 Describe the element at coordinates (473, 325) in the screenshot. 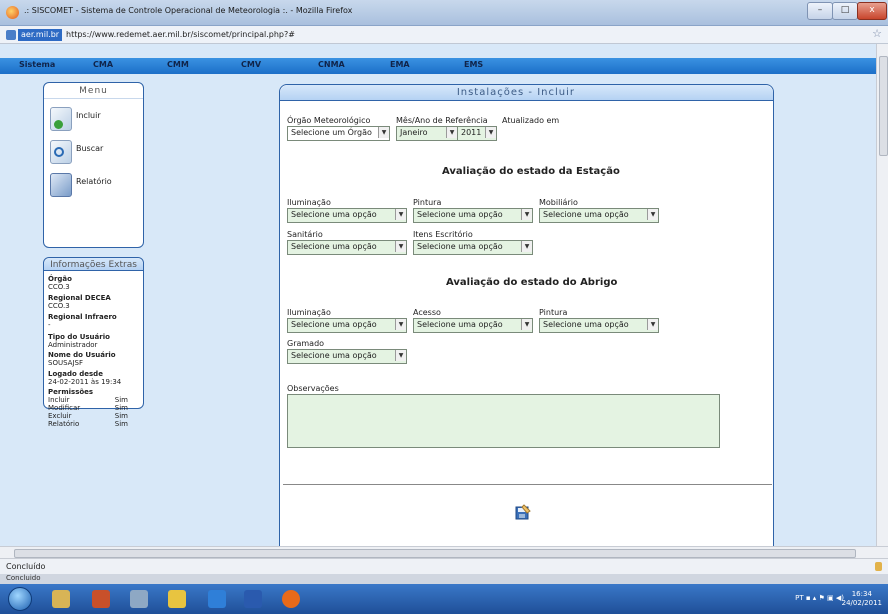

I see `acesso-select: Selecione uma opção ▼` at that location.